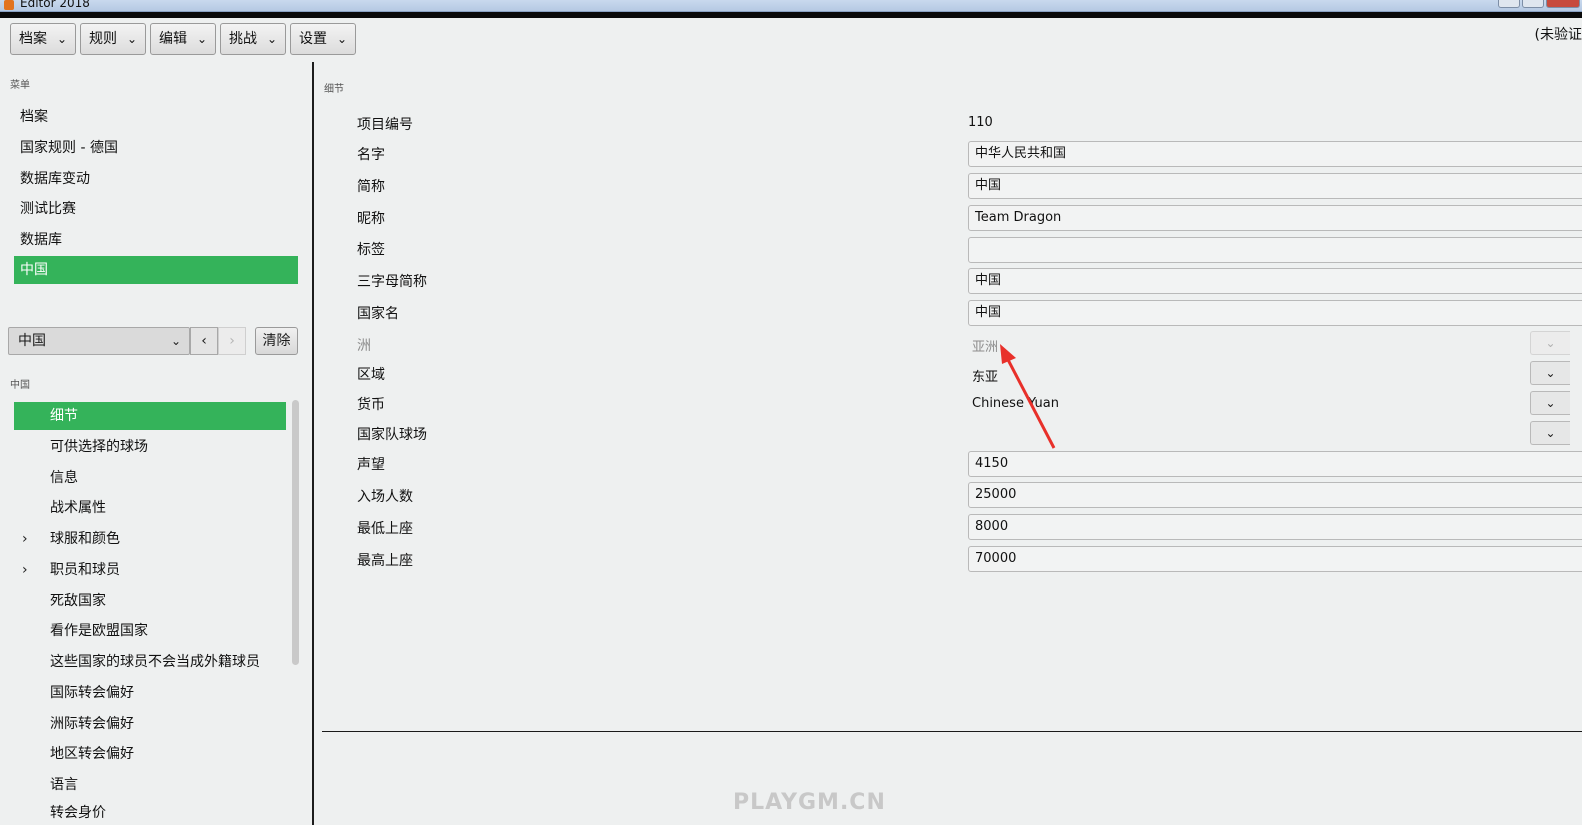 The image size is (1582, 825). I want to click on nav-item-china: 中国, so click(156, 270).